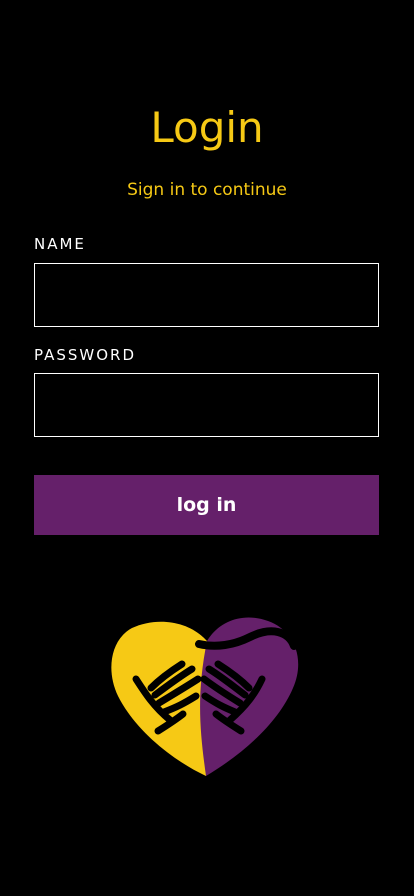 The image size is (414, 896). What do you see at coordinates (206, 505) in the screenshot?
I see `login-button: log in` at bounding box center [206, 505].